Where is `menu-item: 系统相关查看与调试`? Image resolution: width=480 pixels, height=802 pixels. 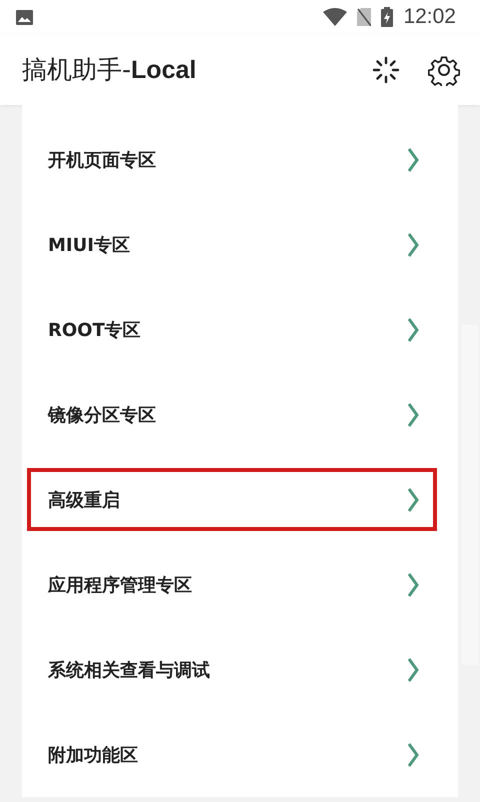
menu-item: 系统相关查看与调试 is located at coordinates (232, 669).